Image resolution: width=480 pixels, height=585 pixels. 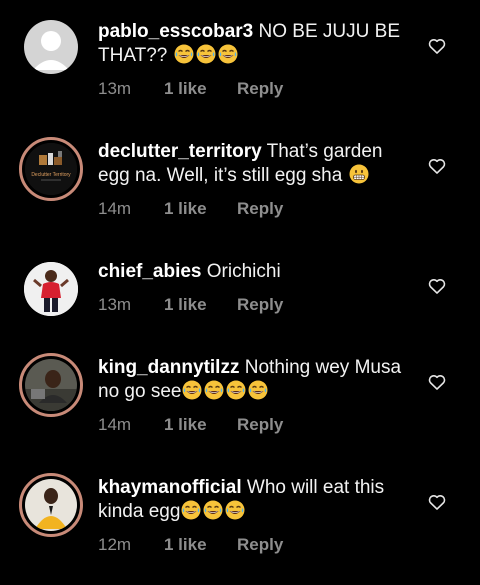 What do you see at coordinates (115, 544) in the screenshot?
I see `comment-time: 12m` at bounding box center [115, 544].